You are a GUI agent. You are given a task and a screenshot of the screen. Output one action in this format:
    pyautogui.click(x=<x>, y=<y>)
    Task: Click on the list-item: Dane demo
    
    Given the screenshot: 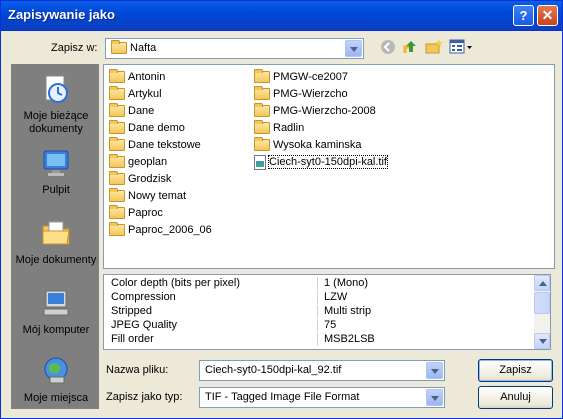 What is the action you would take?
    pyautogui.click(x=147, y=128)
    